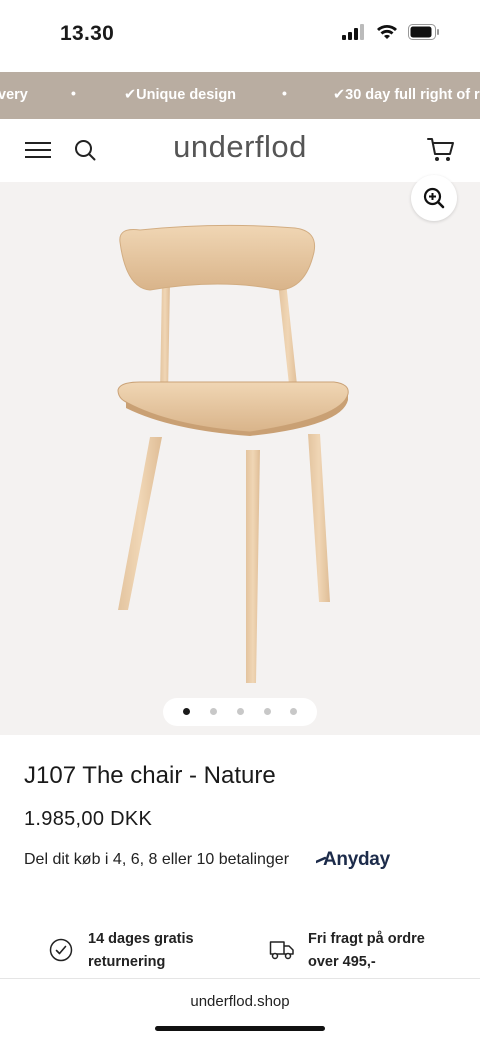 Image resolution: width=480 pixels, height=1041 pixels. Describe the element at coordinates (127, 962) in the screenshot. I see `usp-line: returnering` at that location.